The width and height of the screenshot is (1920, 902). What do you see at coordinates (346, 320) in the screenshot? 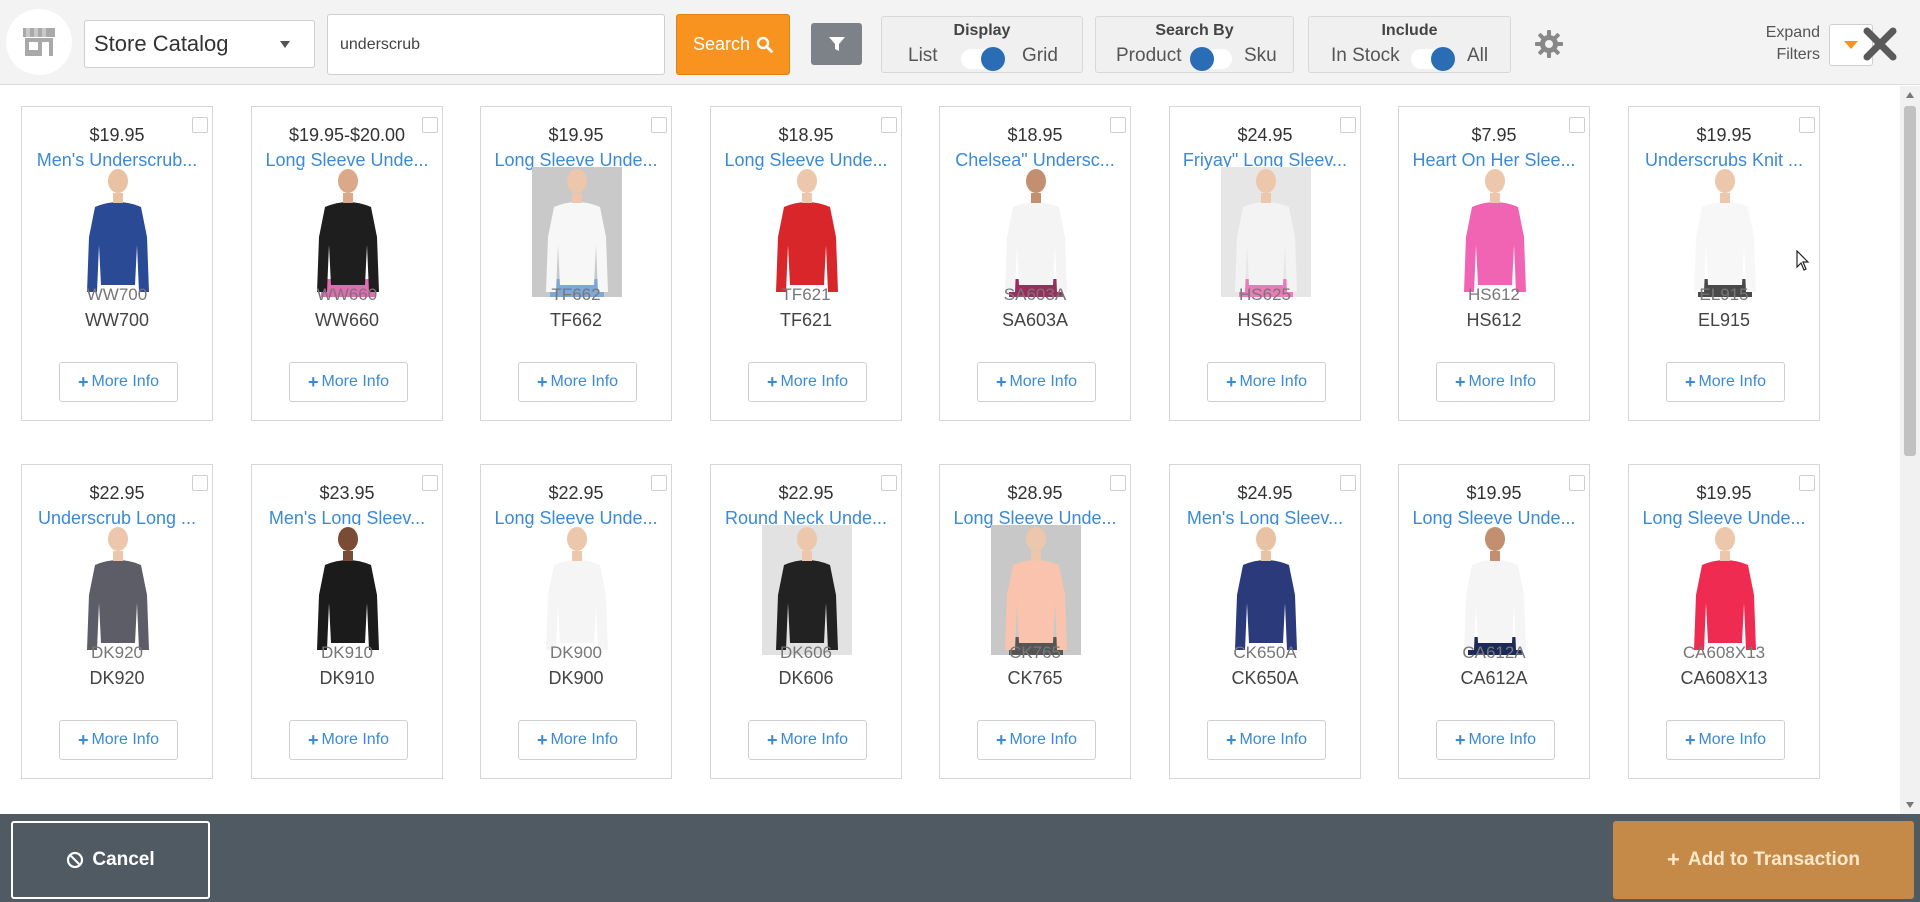
I see `product-sku: WW660` at bounding box center [346, 320].